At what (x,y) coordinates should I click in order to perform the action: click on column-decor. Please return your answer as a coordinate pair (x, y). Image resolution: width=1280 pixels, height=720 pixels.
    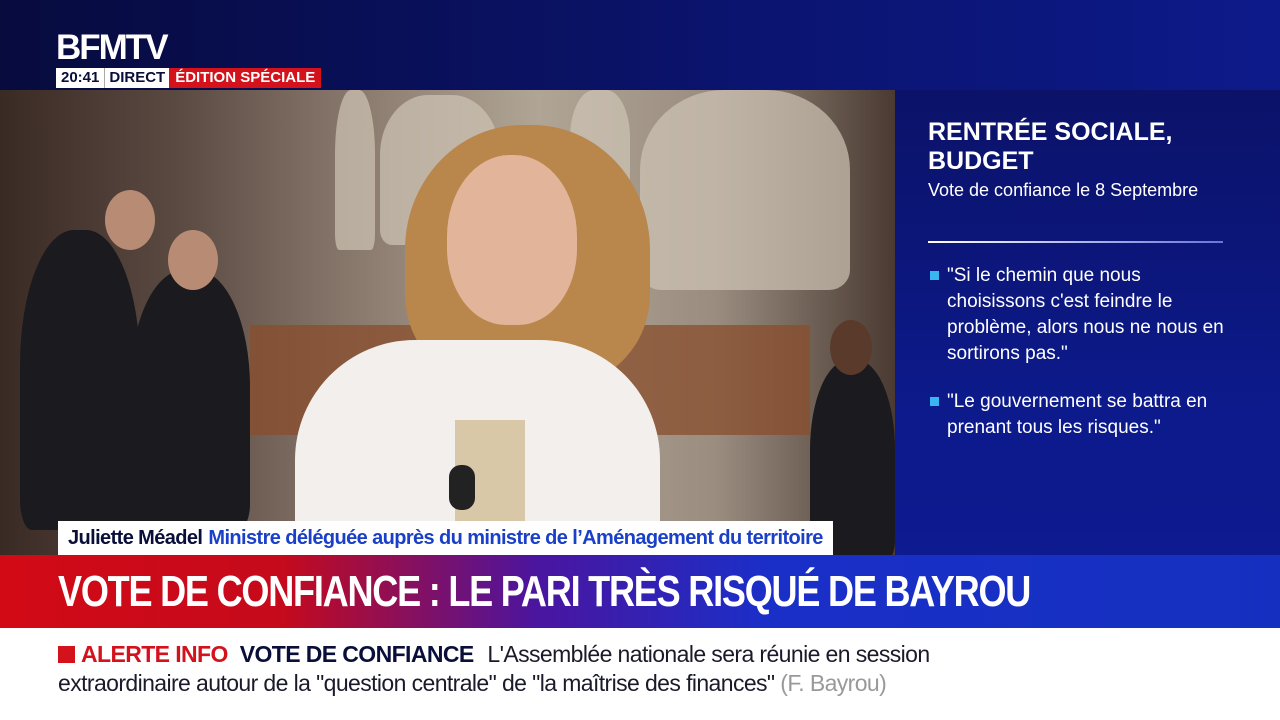
    Looking at the image, I should click on (355, 170).